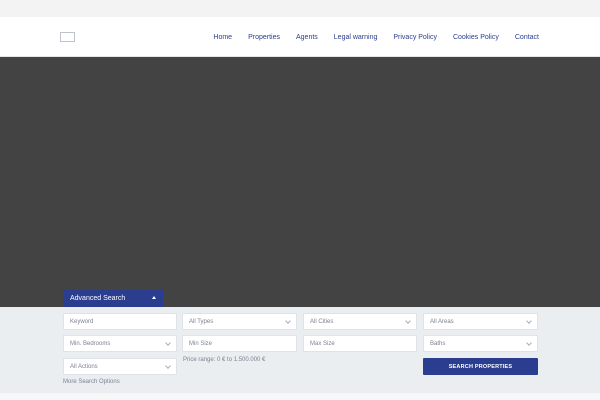 The width and height of the screenshot is (600, 400). I want to click on areas-value: All Areas, so click(442, 321).